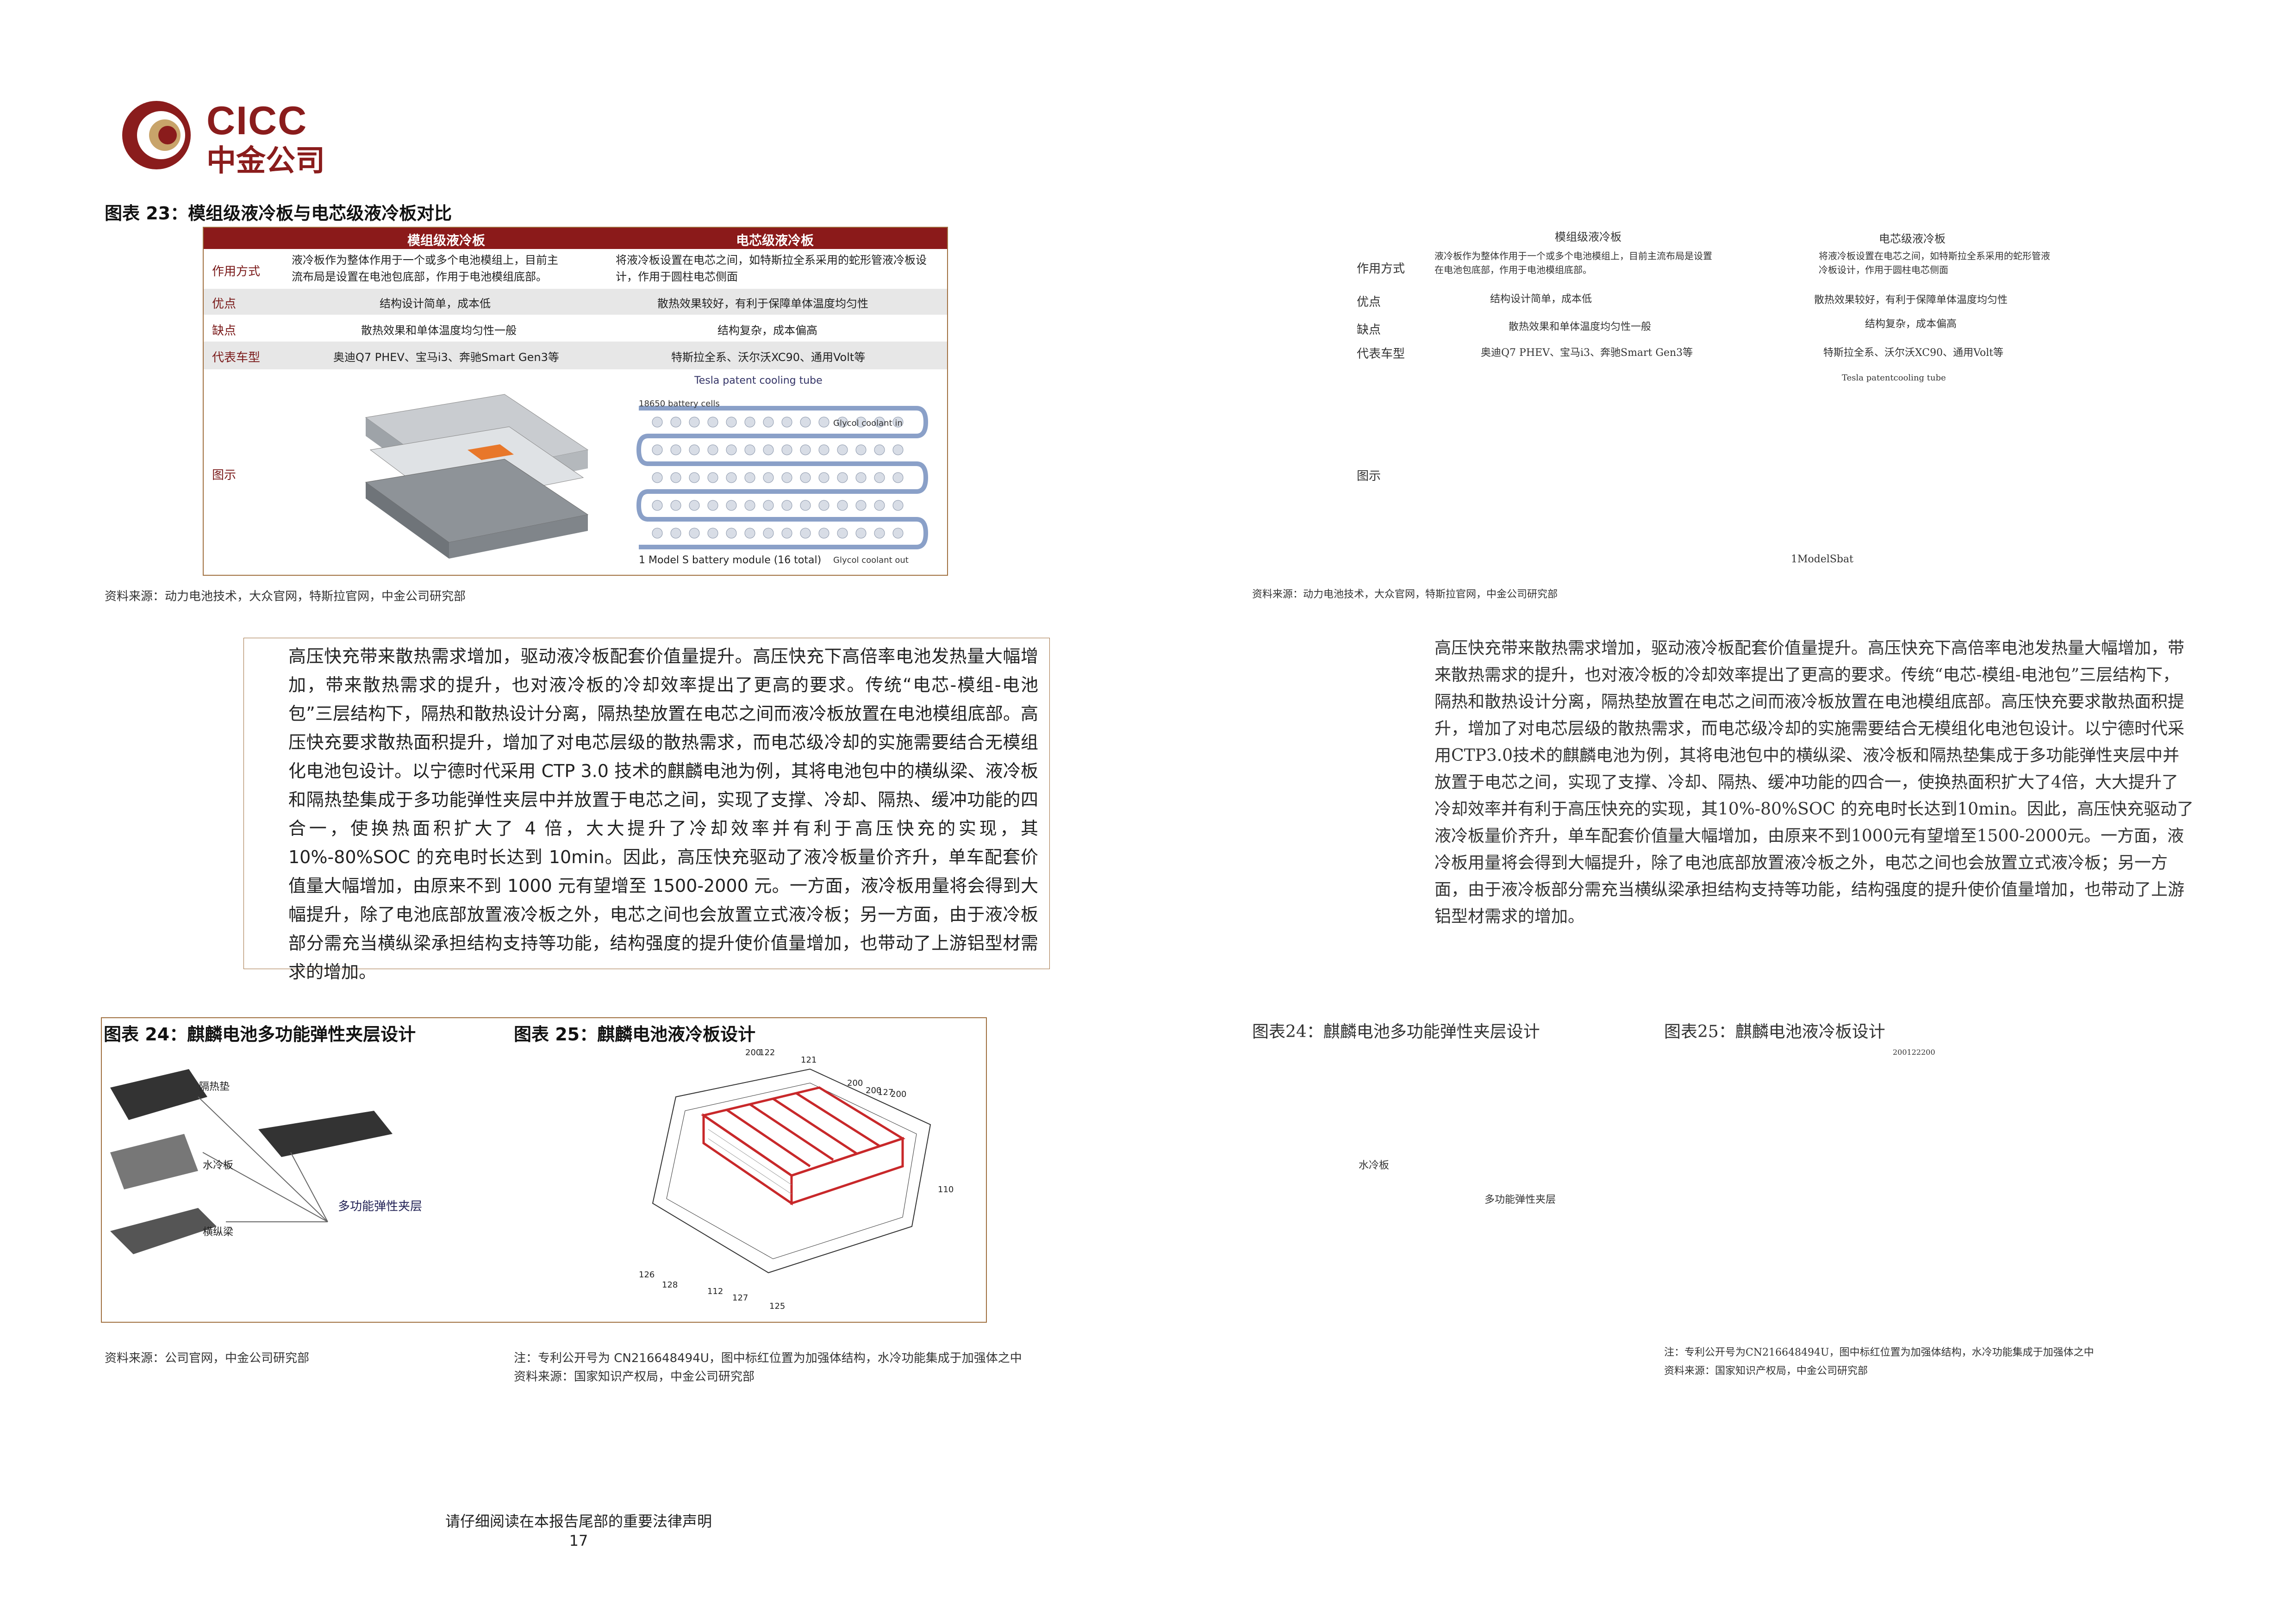 The width and height of the screenshot is (2295, 1624). What do you see at coordinates (868, 423) in the screenshot?
I see `coolant-in-label: Glycol coolant in` at bounding box center [868, 423].